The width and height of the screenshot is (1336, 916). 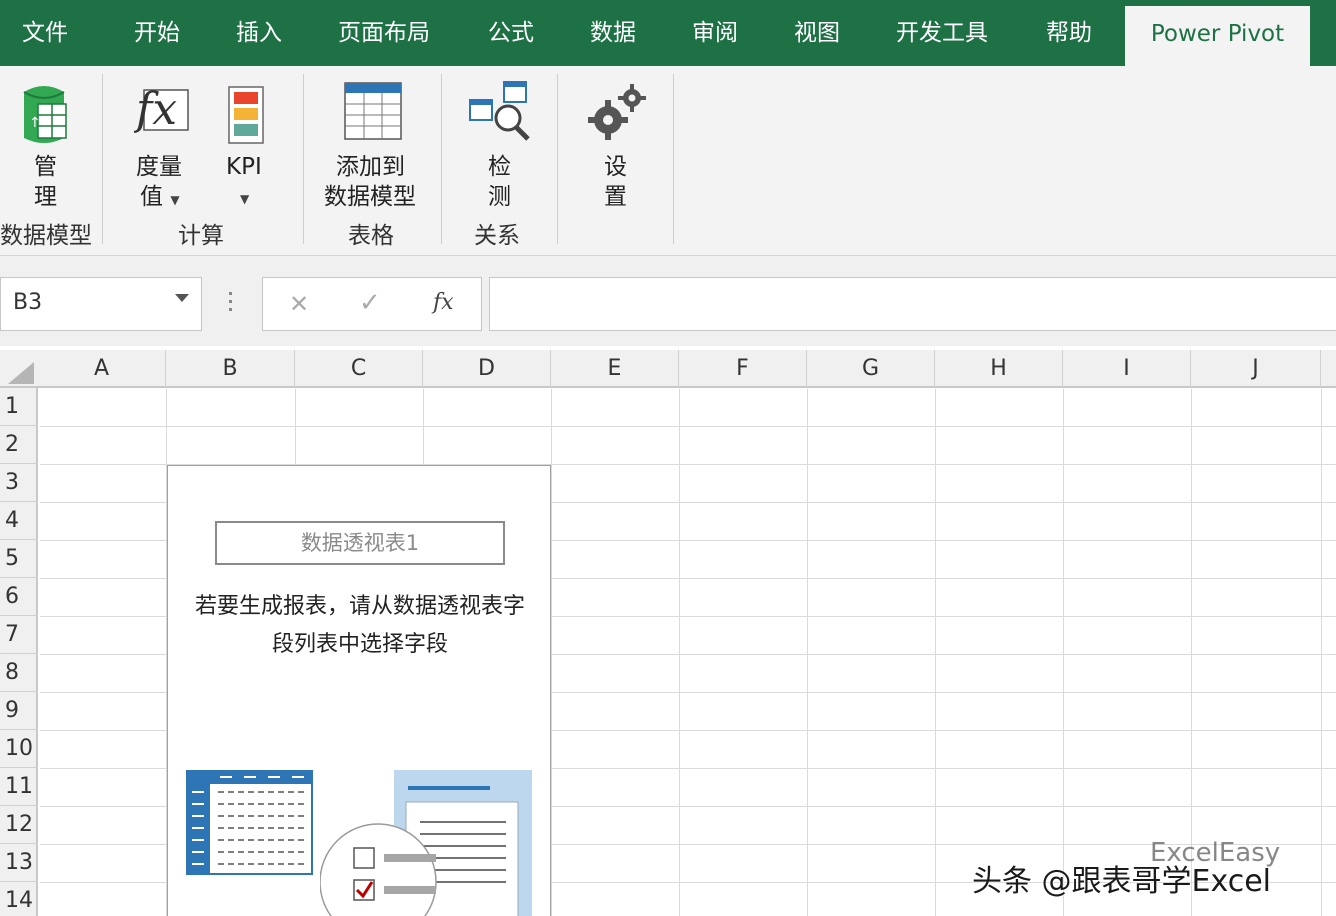 I want to click on tab-view: 视图, so click(x=817, y=33).